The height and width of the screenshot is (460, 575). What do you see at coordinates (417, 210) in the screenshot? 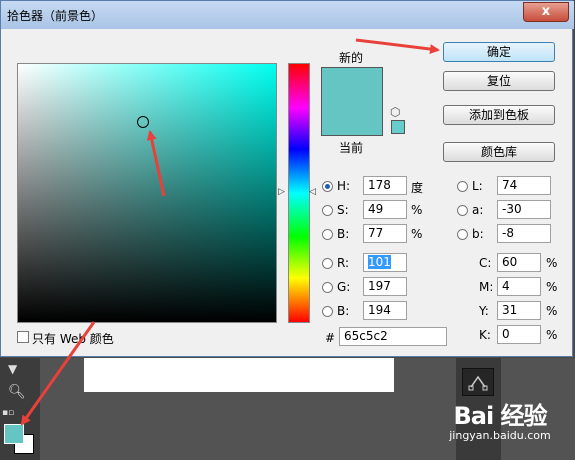
I see `s-unit: %` at bounding box center [417, 210].